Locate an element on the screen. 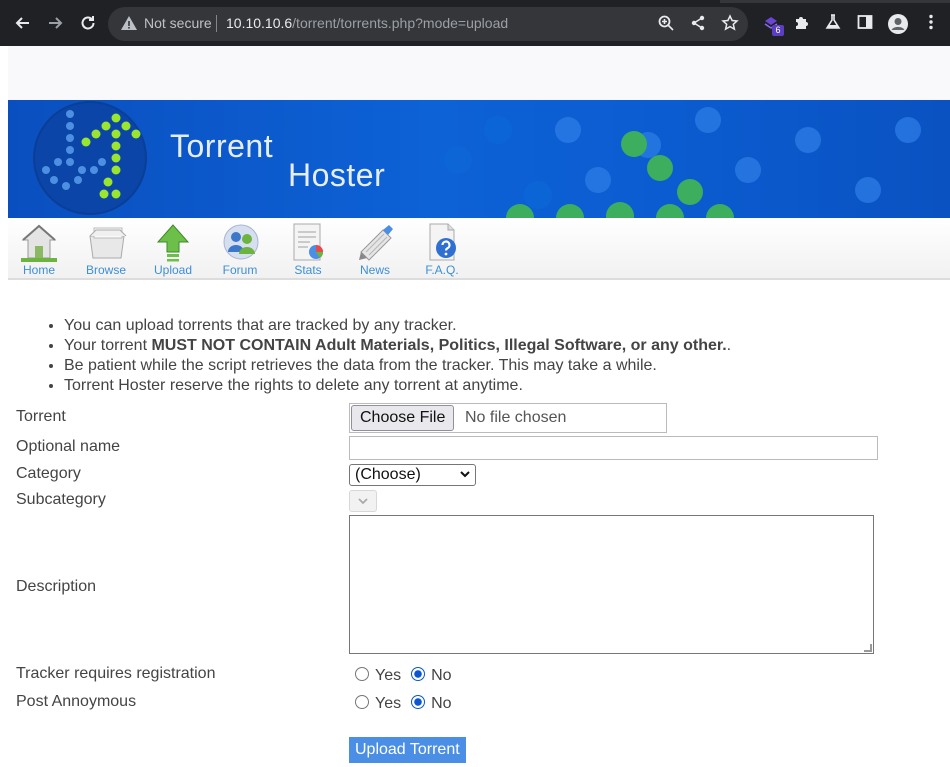 This screenshot has width=950, height=767. post-anon-no-radio is located at coordinates (418, 702).